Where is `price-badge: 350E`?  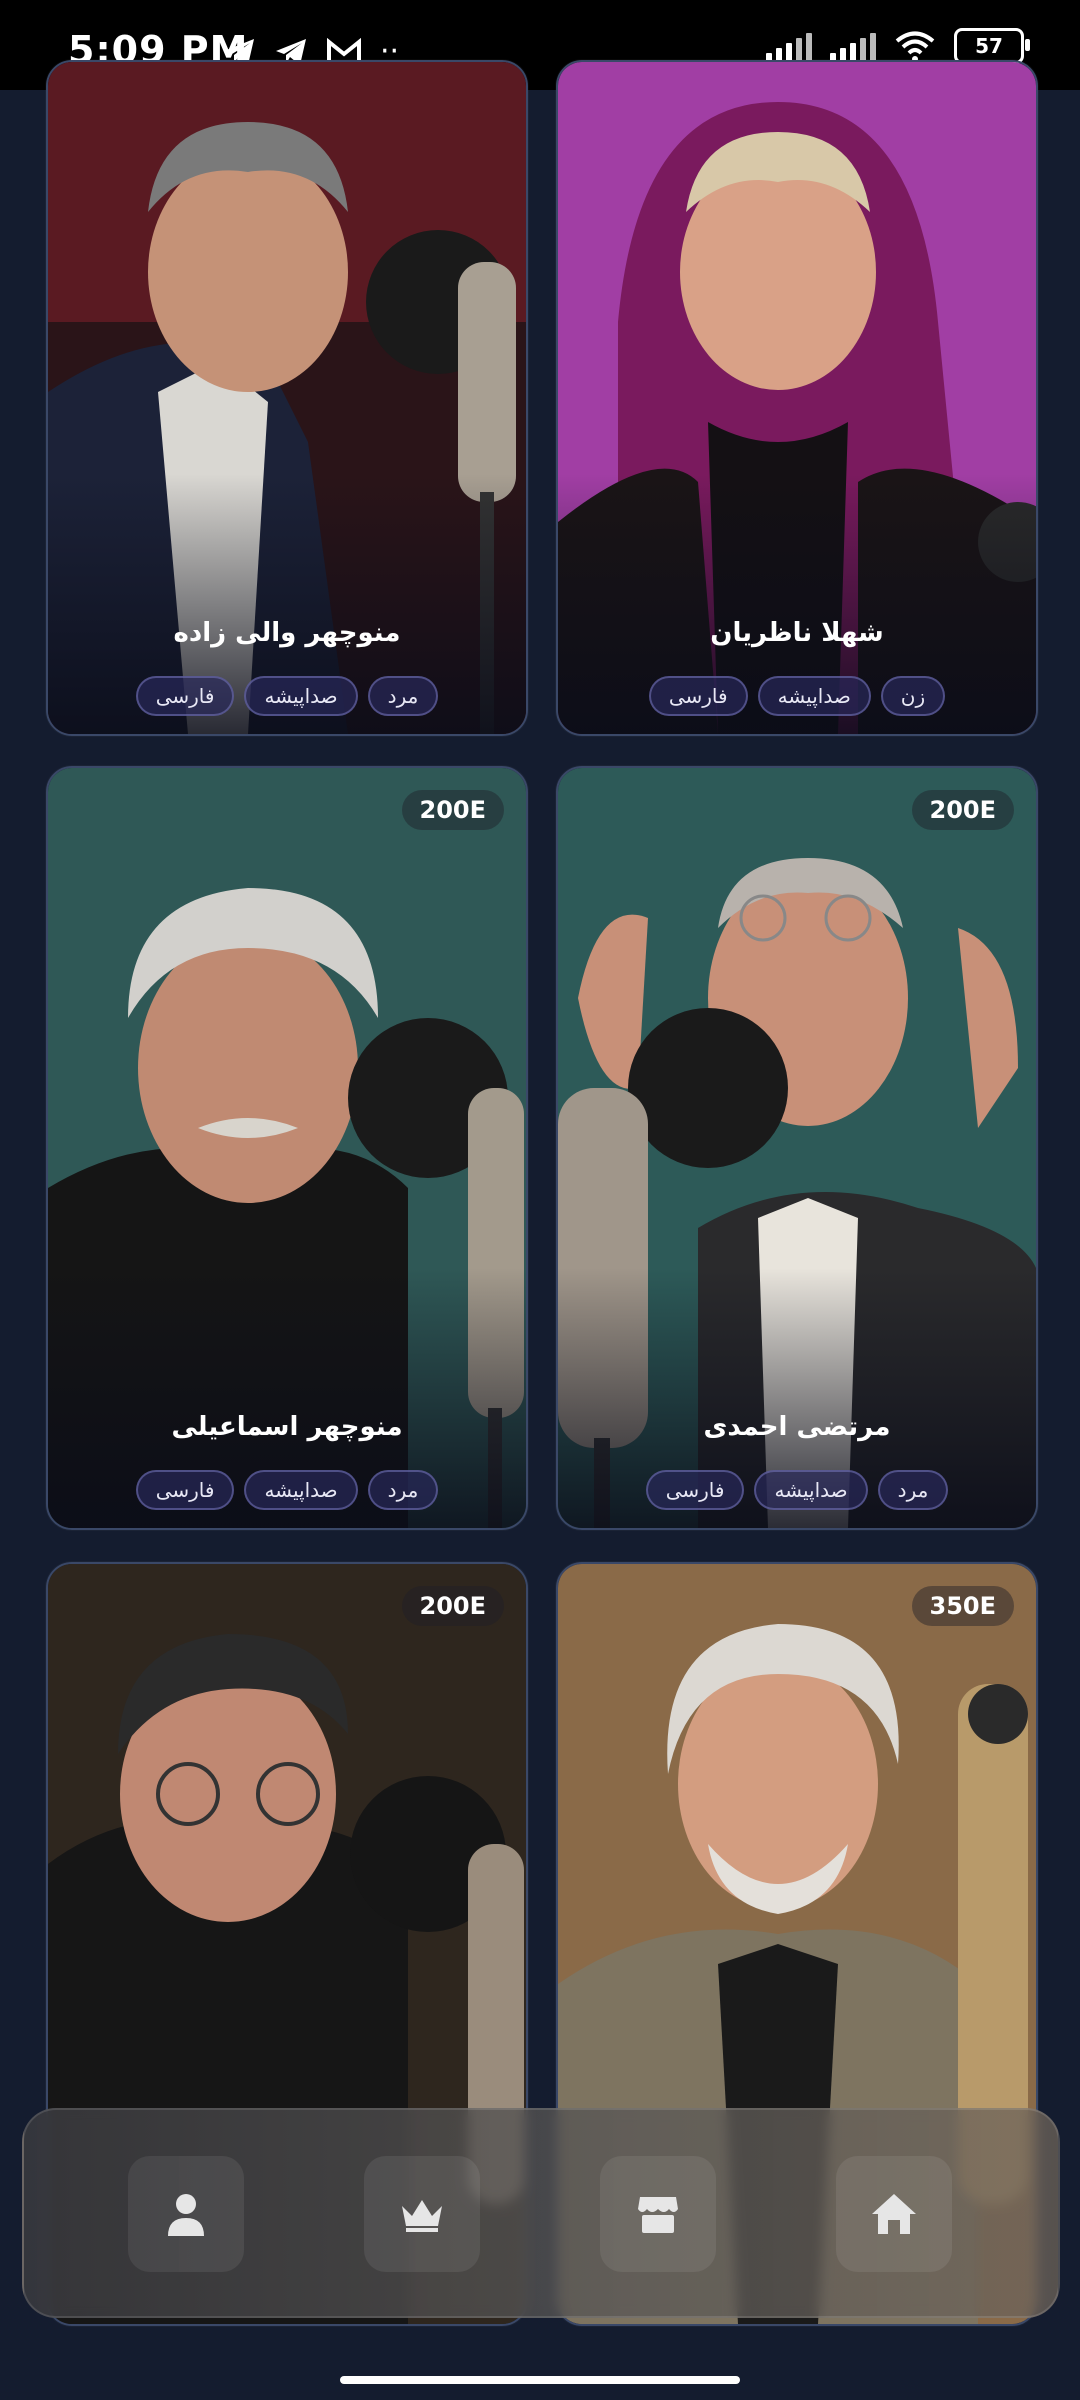
price-badge: 350E is located at coordinates (962, 1606).